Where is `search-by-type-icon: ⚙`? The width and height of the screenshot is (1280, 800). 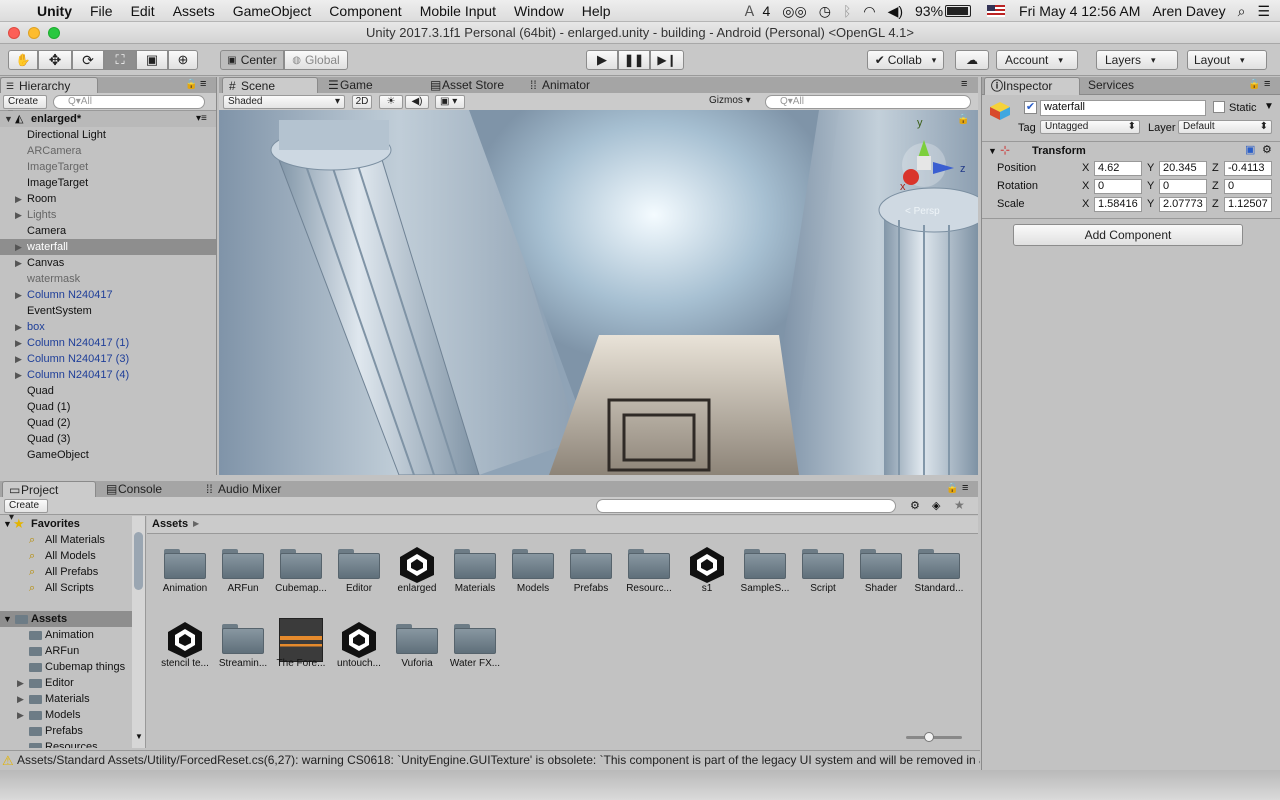 search-by-type-icon: ⚙ is located at coordinates (915, 505).